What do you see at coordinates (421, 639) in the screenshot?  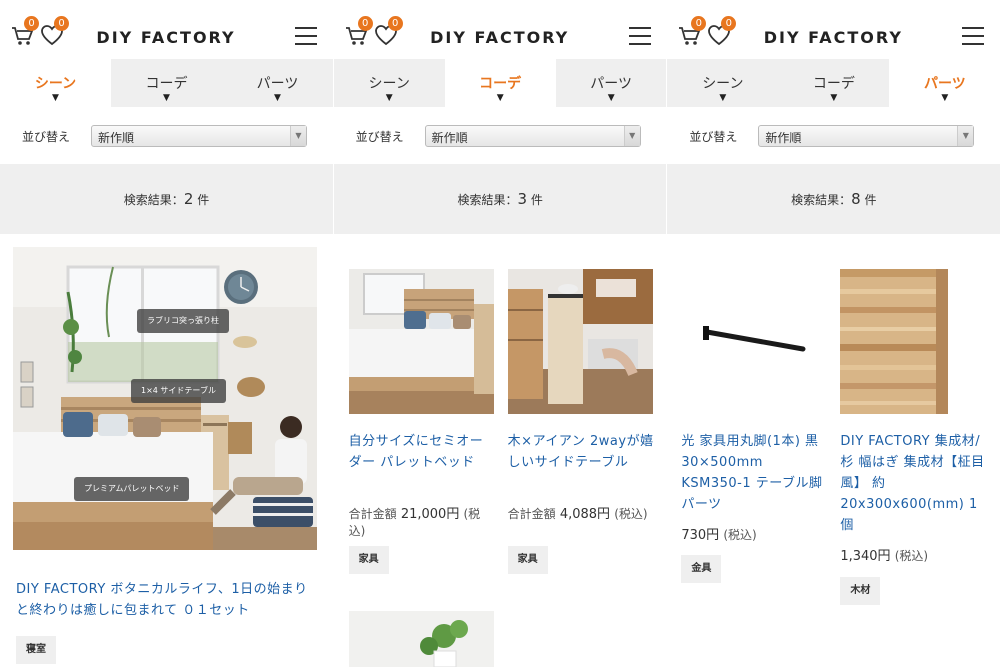 I see `product-image-plant` at bounding box center [421, 639].